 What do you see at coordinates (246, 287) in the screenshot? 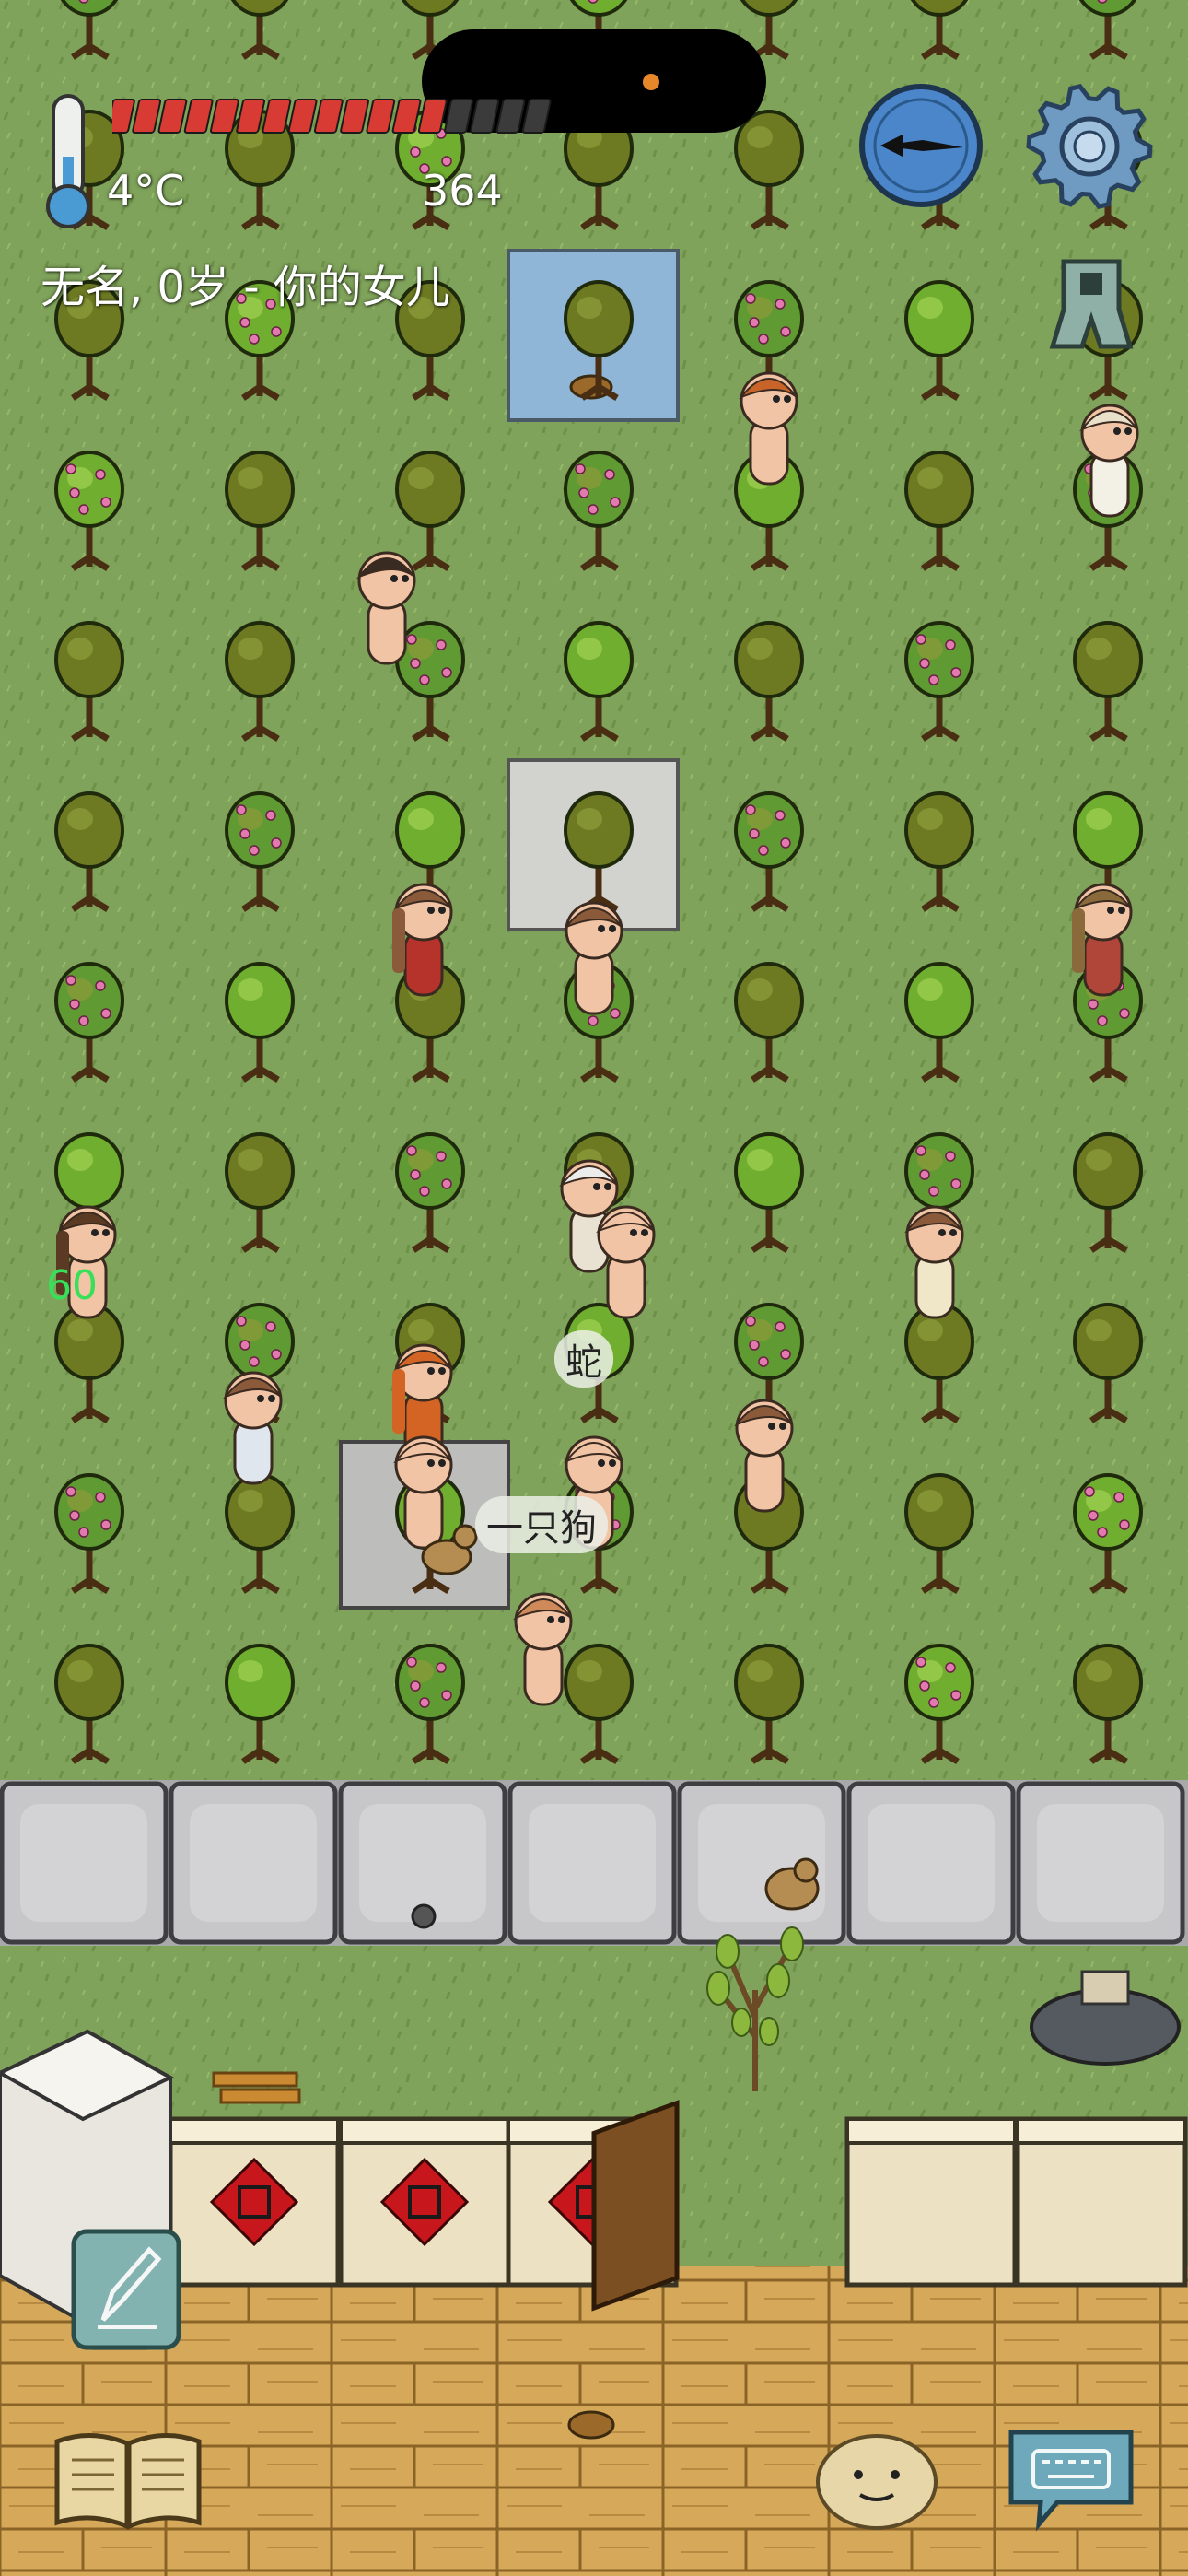
I see `player-identity: 无名, 0岁 - 你的女儿` at bounding box center [246, 287].